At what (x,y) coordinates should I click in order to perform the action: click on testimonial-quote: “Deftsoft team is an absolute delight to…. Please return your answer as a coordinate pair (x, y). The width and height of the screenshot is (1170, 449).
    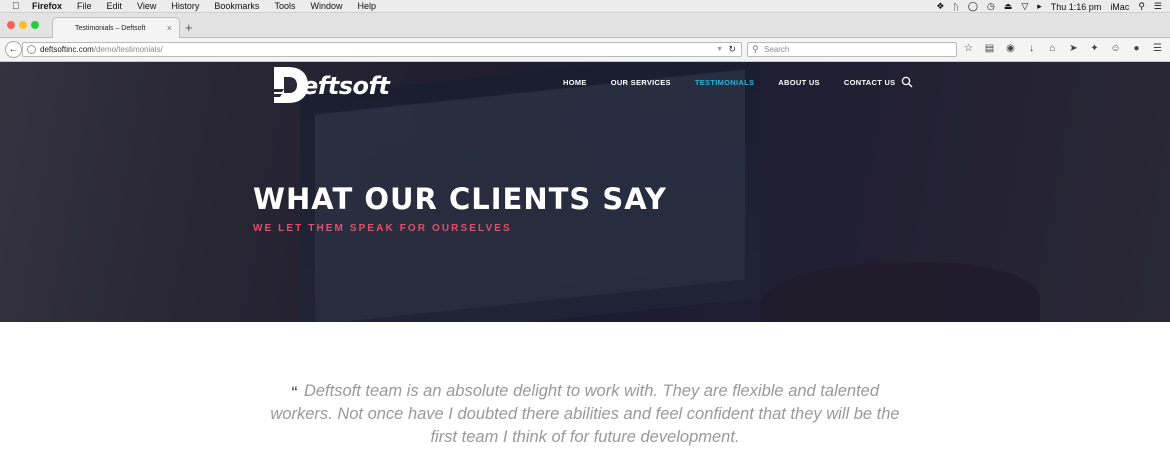
    Looking at the image, I should click on (585, 414).